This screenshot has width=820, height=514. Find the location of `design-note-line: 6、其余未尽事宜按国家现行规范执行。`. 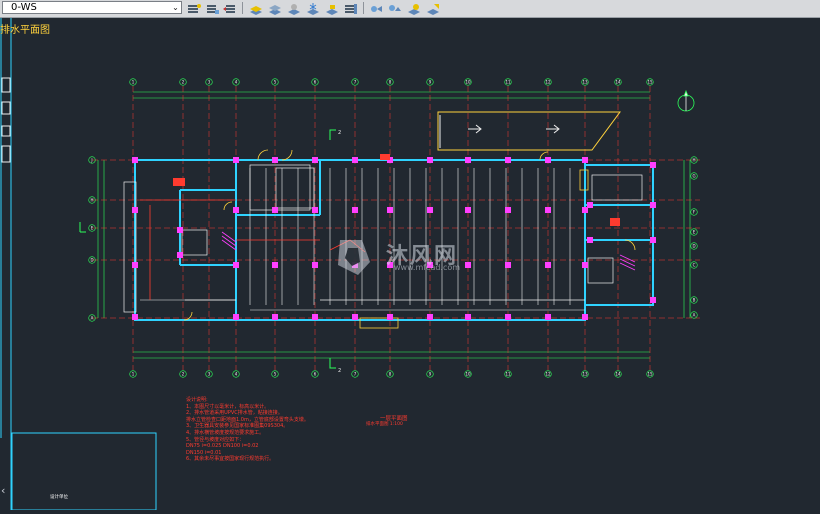

design-note-line: 6、其余未尽事宜按国家现行规范执行。 is located at coordinates (230, 459).